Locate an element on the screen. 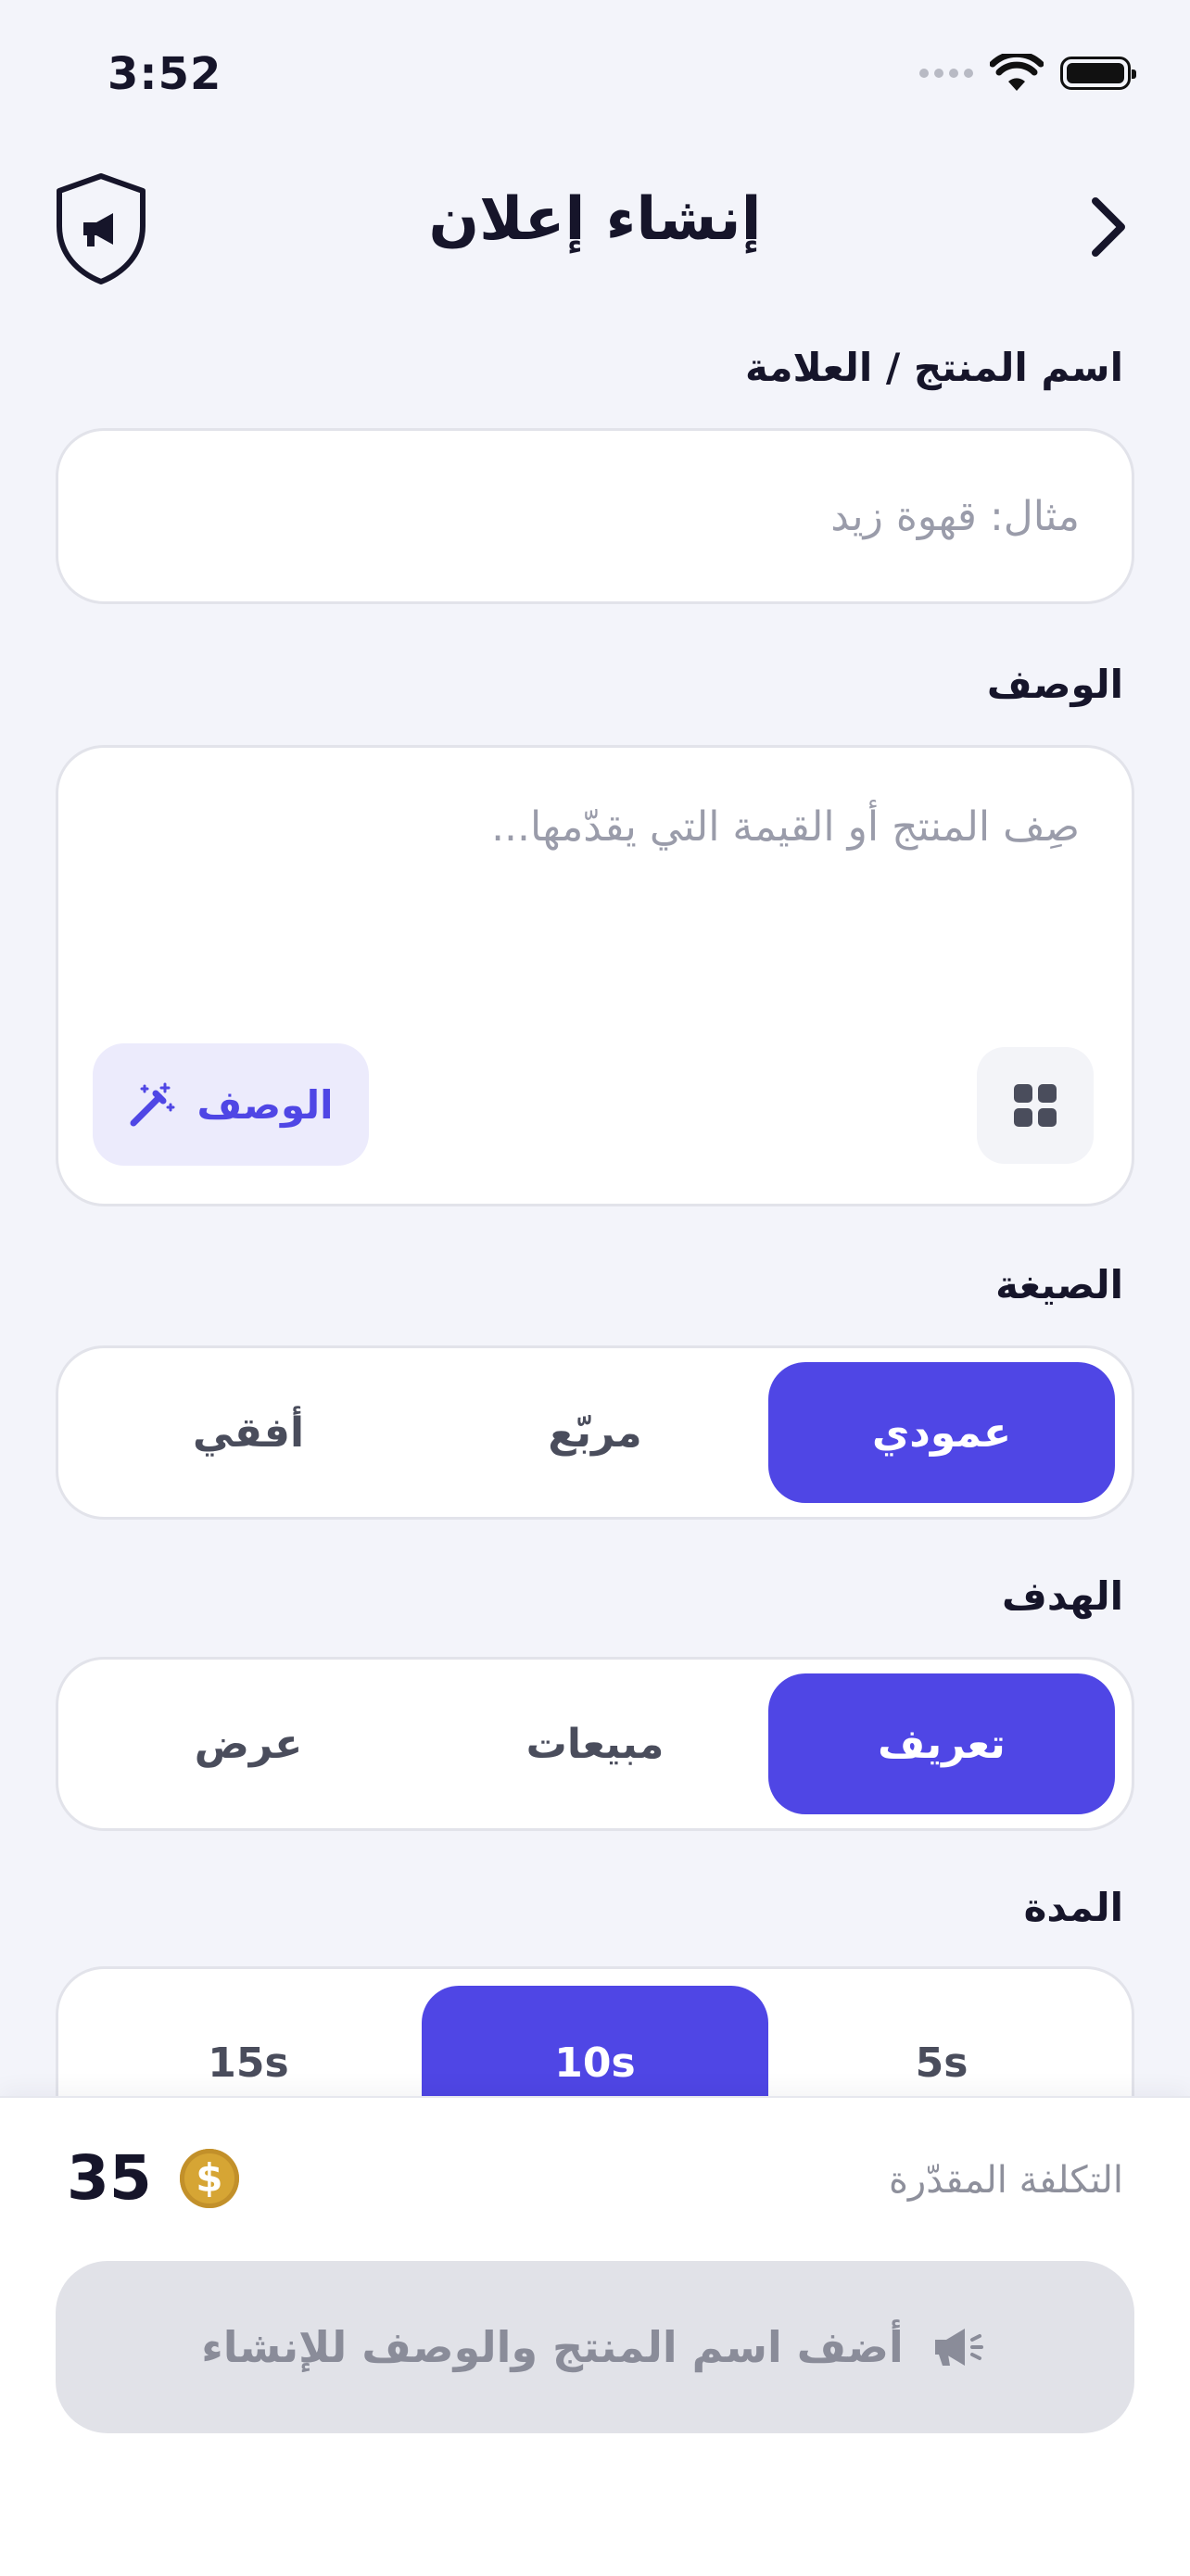 The image size is (1190, 2576). goal-segmented-control: تعريف مبيعات عرض is located at coordinates (595, 1744).